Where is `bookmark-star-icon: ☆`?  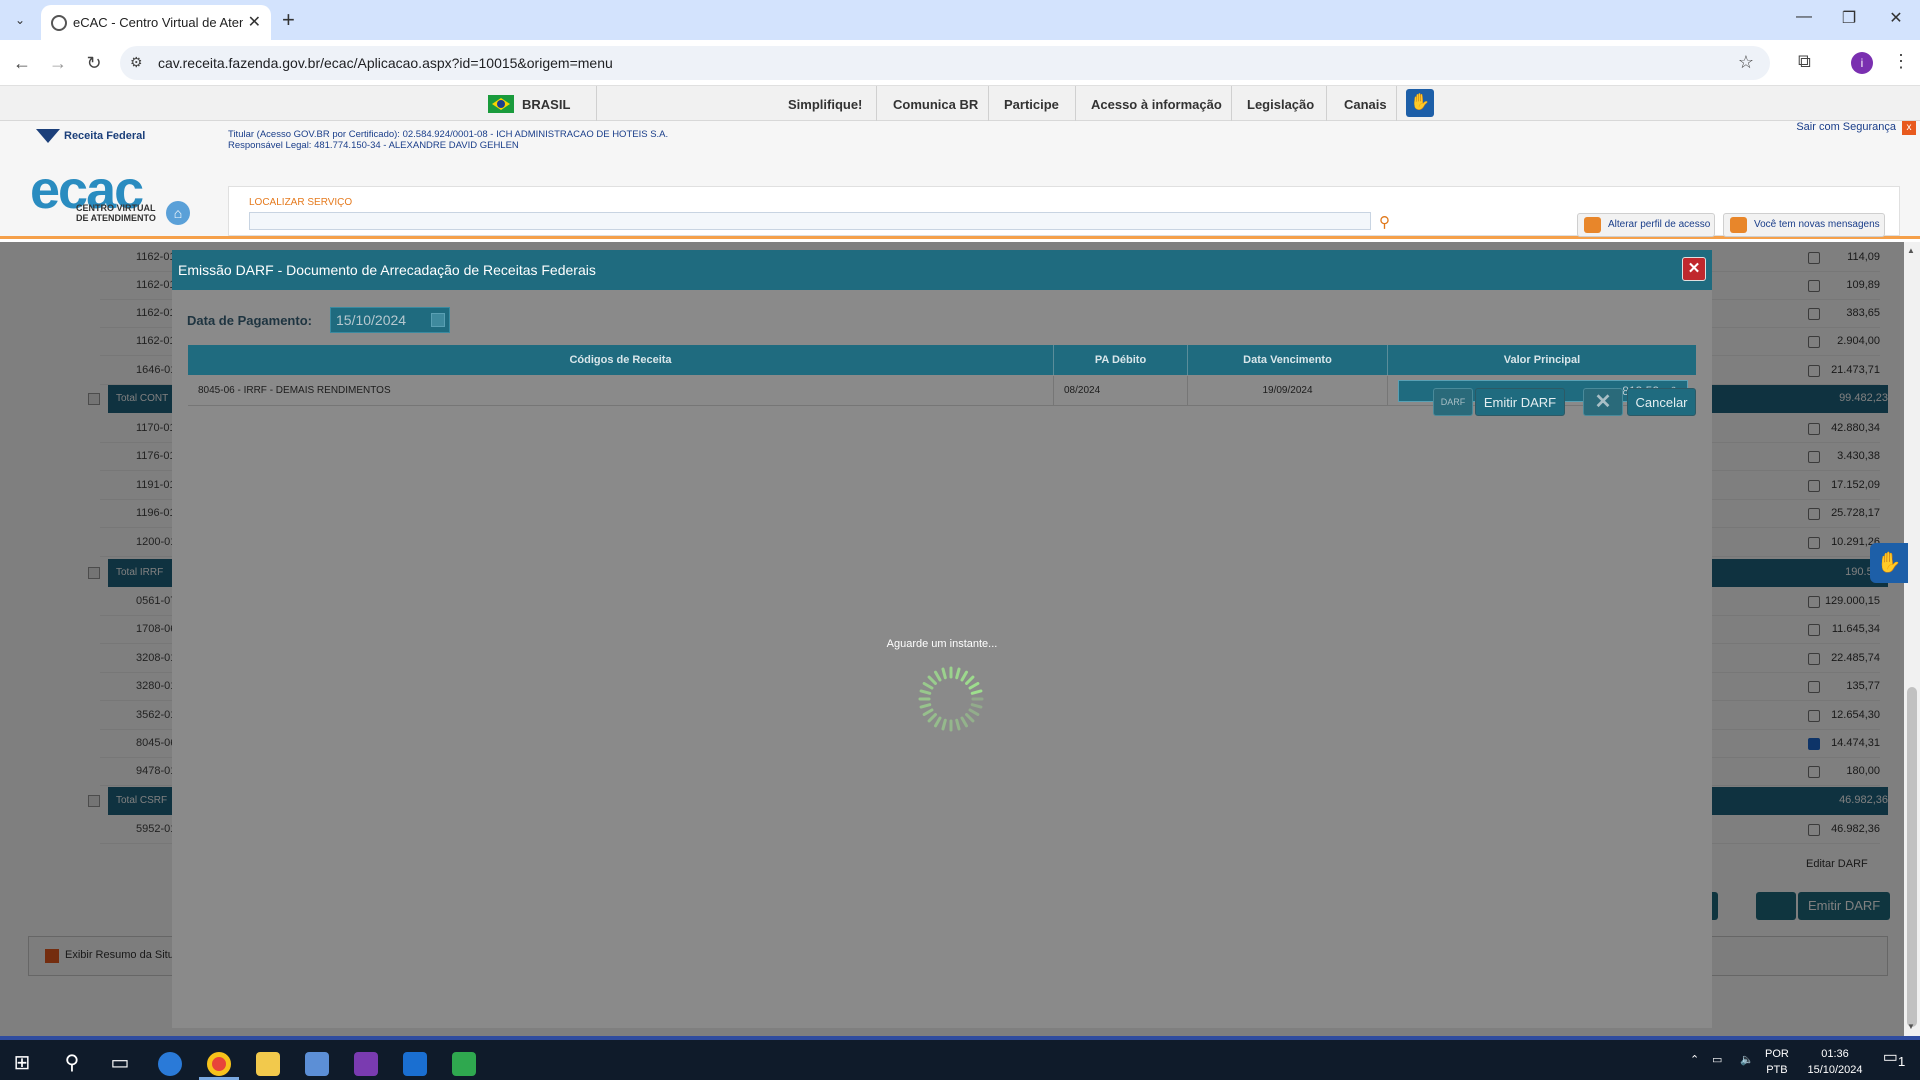 bookmark-star-icon: ☆ is located at coordinates (1746, 62).